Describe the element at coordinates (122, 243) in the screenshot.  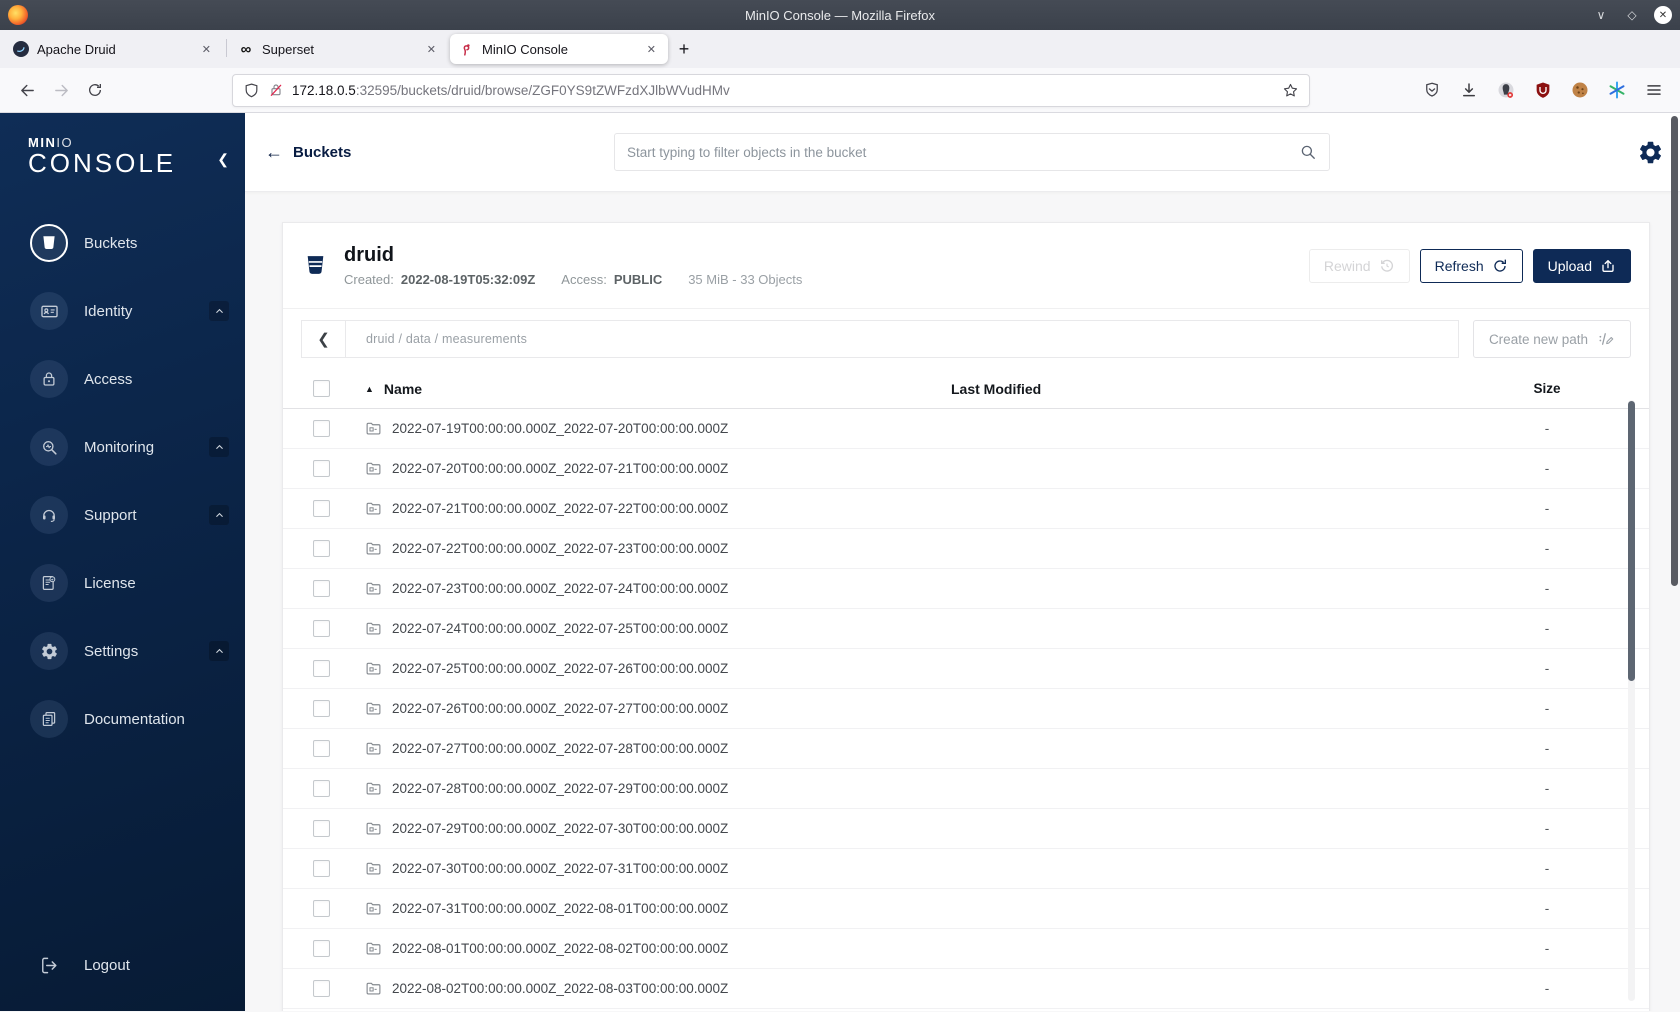
I see `sidebar-item-buckets: Buckets` at that location.